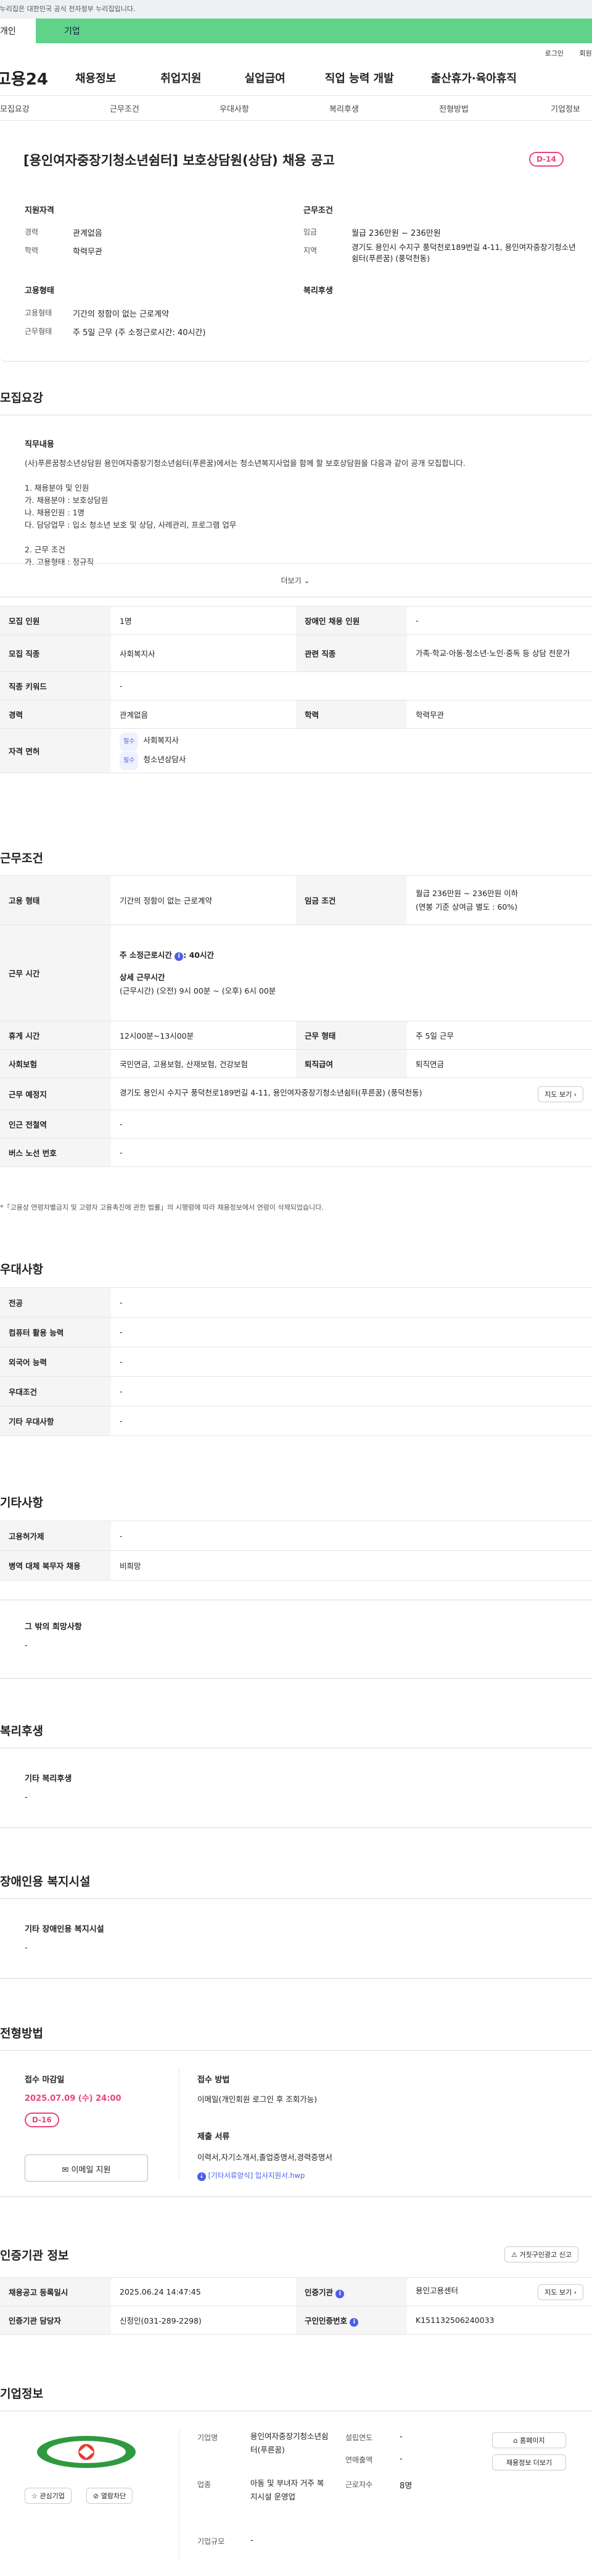 The image size is (592, 2576). I want to click on homepage-button: ⌂ 홈페이지, so click(529, 2440).